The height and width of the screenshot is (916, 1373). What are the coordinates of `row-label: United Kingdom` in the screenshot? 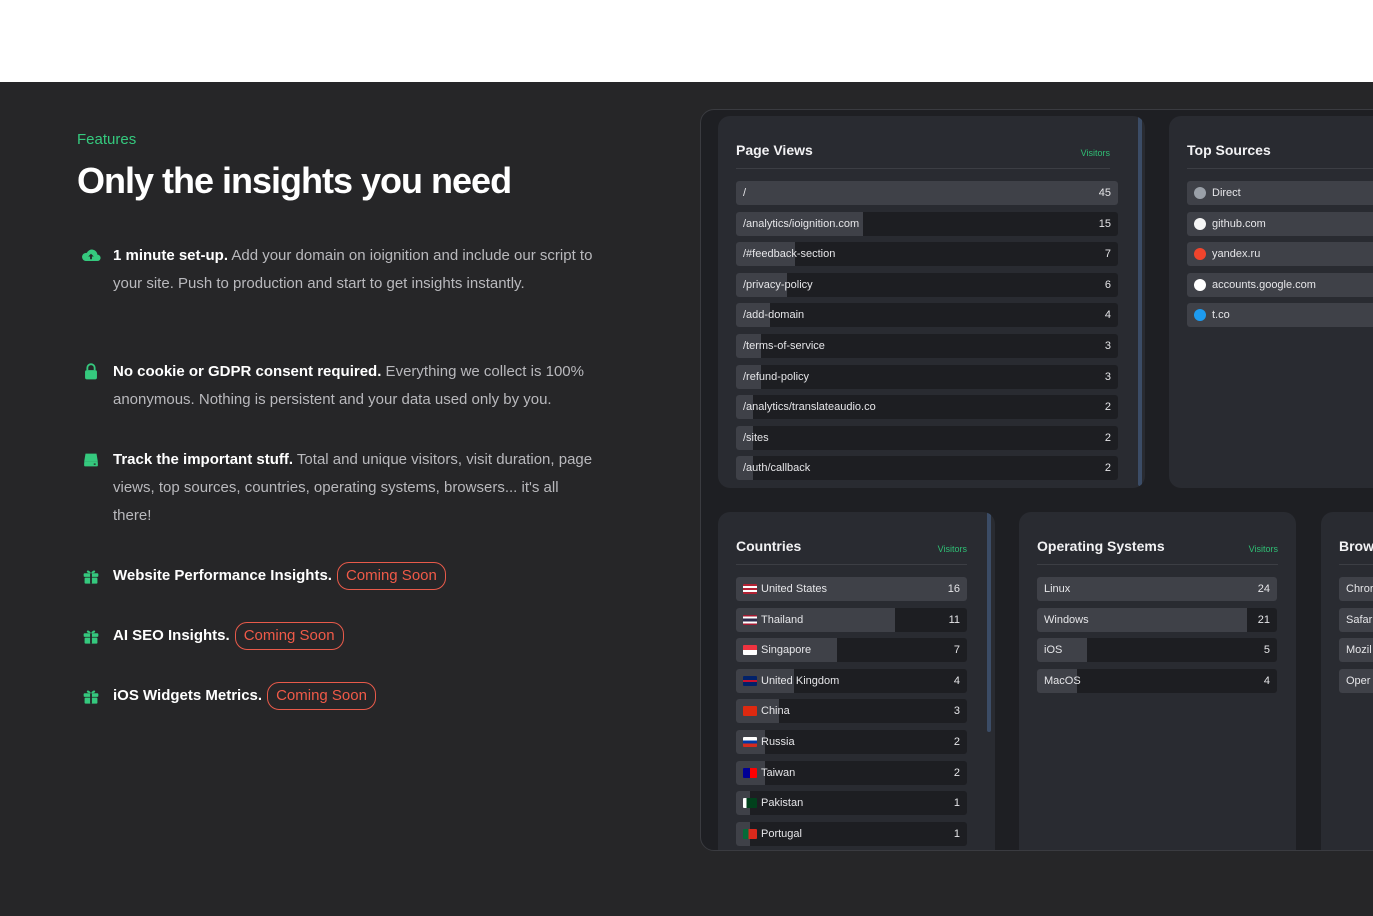 It's located at (791, 681).